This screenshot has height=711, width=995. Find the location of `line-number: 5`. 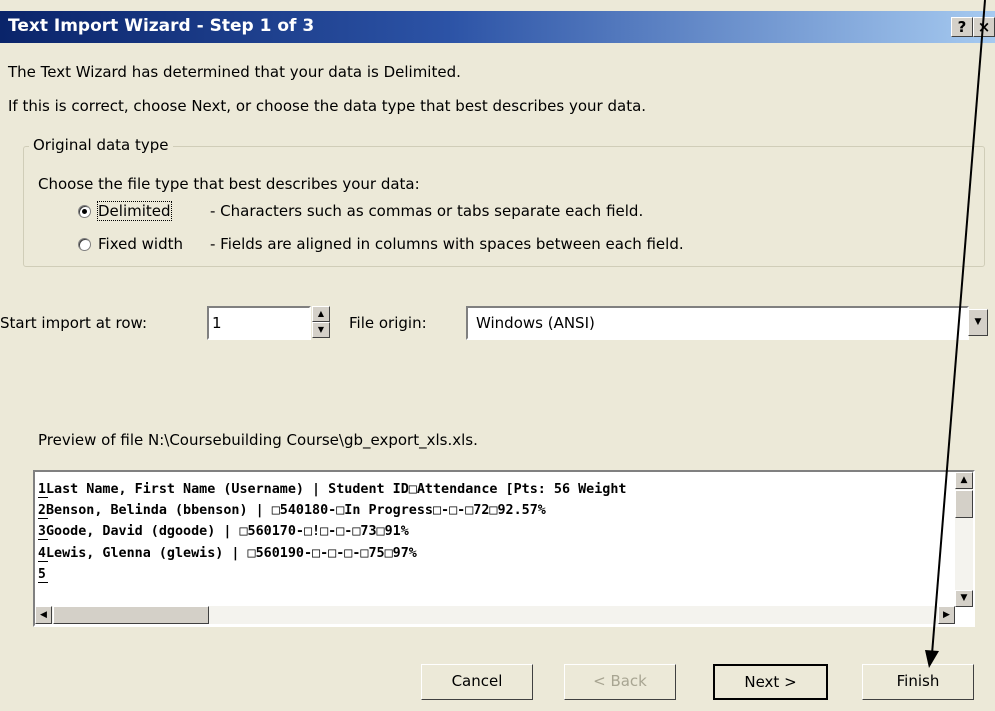

line-number: 5 is located at coordinates (43, 575).